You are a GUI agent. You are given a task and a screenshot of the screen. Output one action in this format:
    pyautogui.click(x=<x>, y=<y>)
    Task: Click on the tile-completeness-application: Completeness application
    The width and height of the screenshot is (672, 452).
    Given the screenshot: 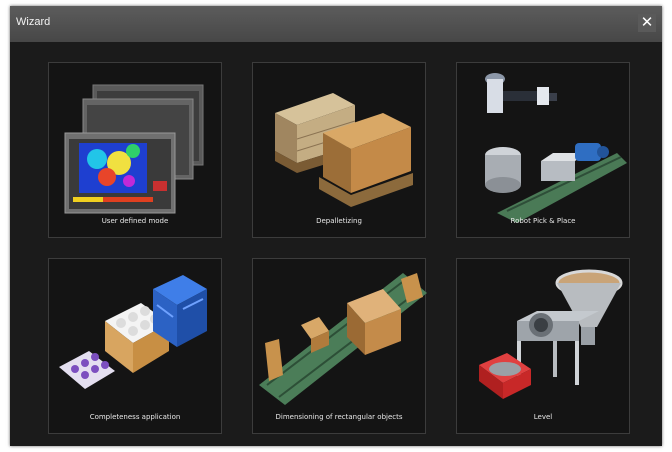 What is the action you would take?
    pyautogui.click(x=135, y=346)
    